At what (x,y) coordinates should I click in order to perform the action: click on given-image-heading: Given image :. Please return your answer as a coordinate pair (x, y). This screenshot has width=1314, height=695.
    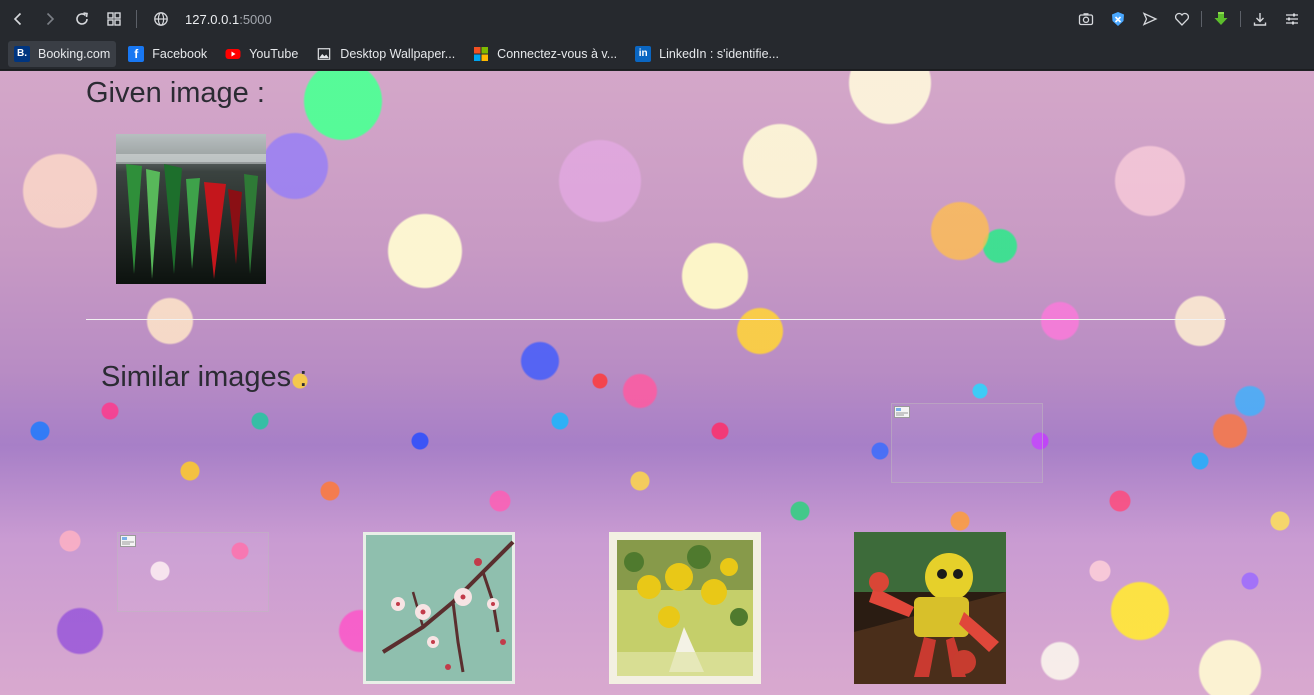
    Looking at the image, I should click on (175, 93).